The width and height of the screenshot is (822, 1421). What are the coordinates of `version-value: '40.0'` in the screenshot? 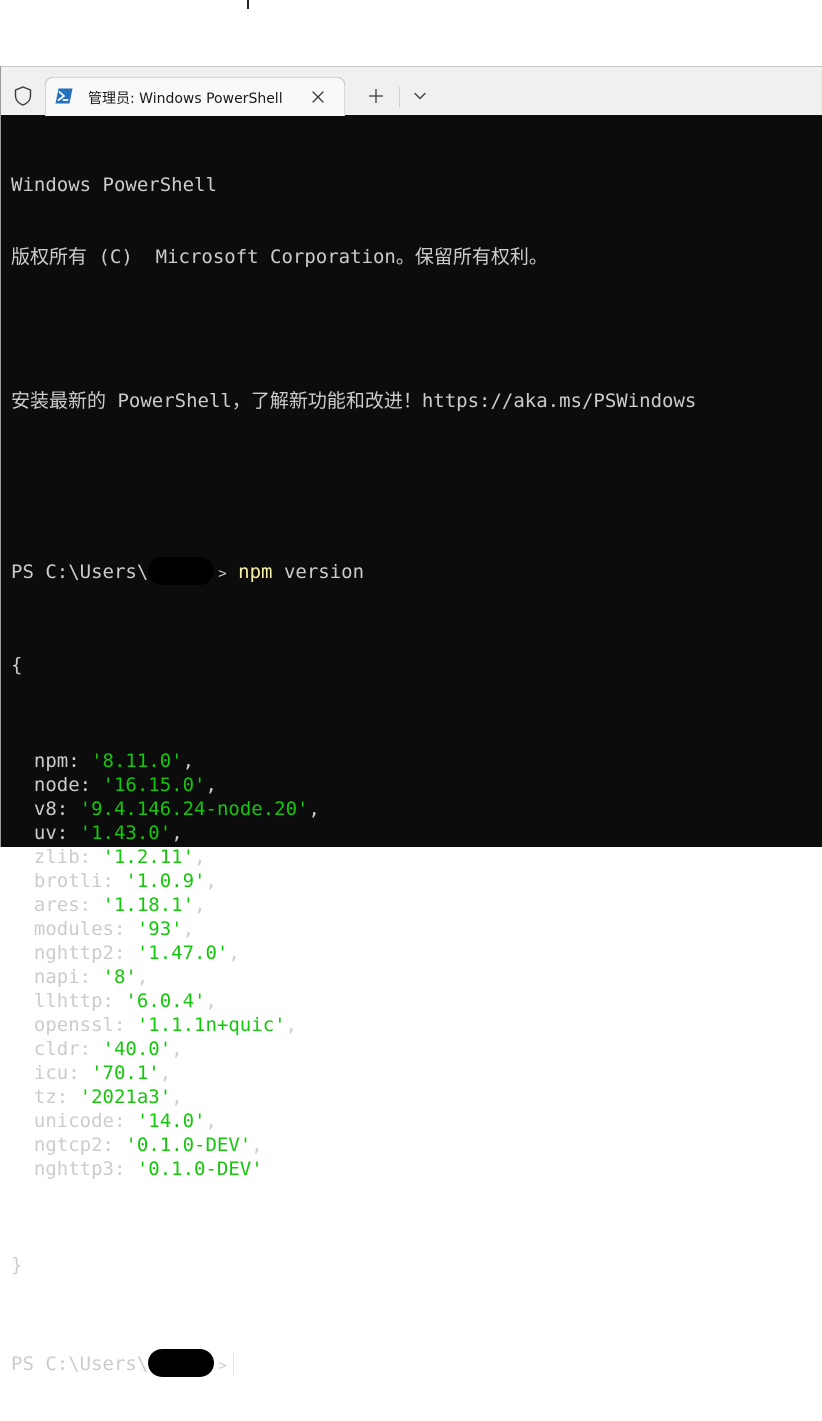 It's located at (137, 1049).